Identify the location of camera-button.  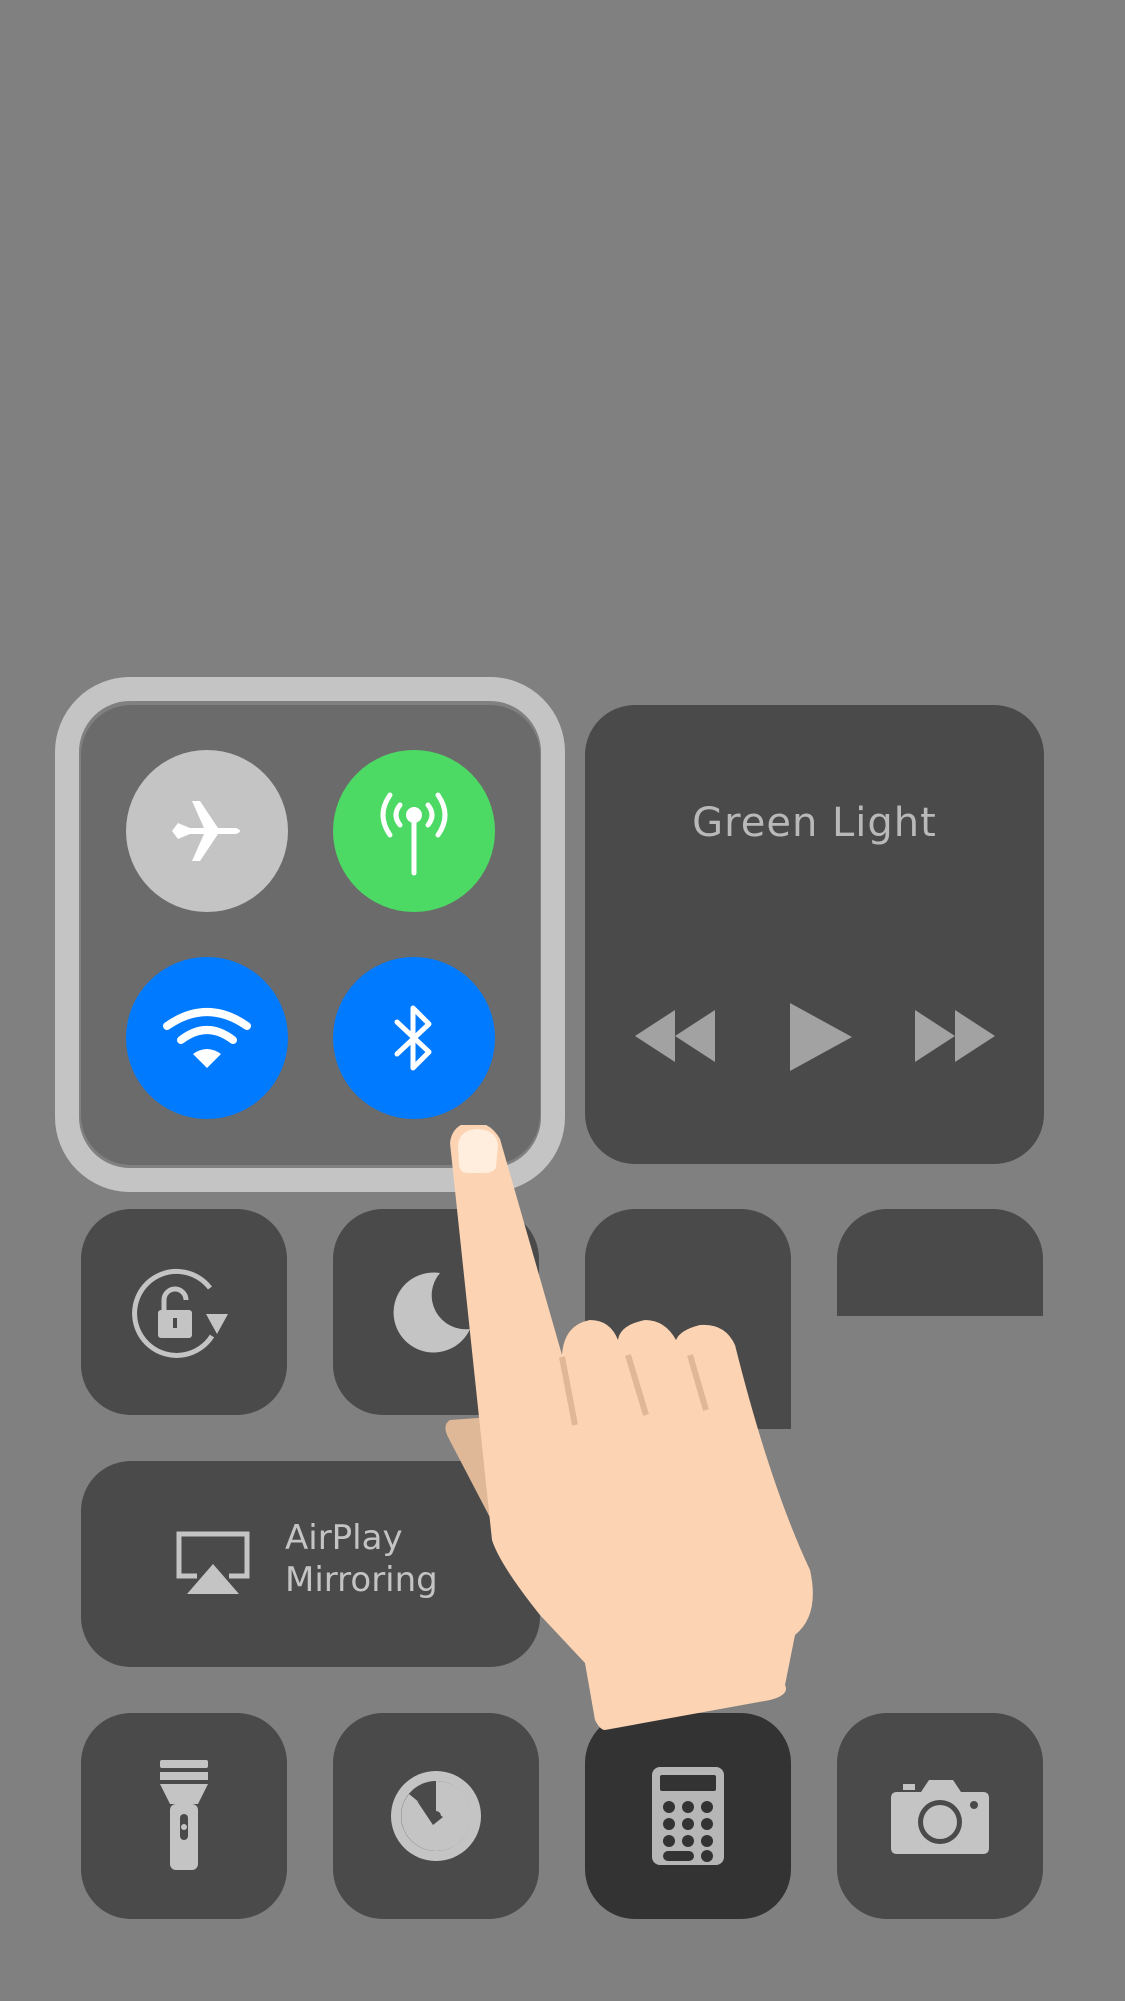
(940, 1816).